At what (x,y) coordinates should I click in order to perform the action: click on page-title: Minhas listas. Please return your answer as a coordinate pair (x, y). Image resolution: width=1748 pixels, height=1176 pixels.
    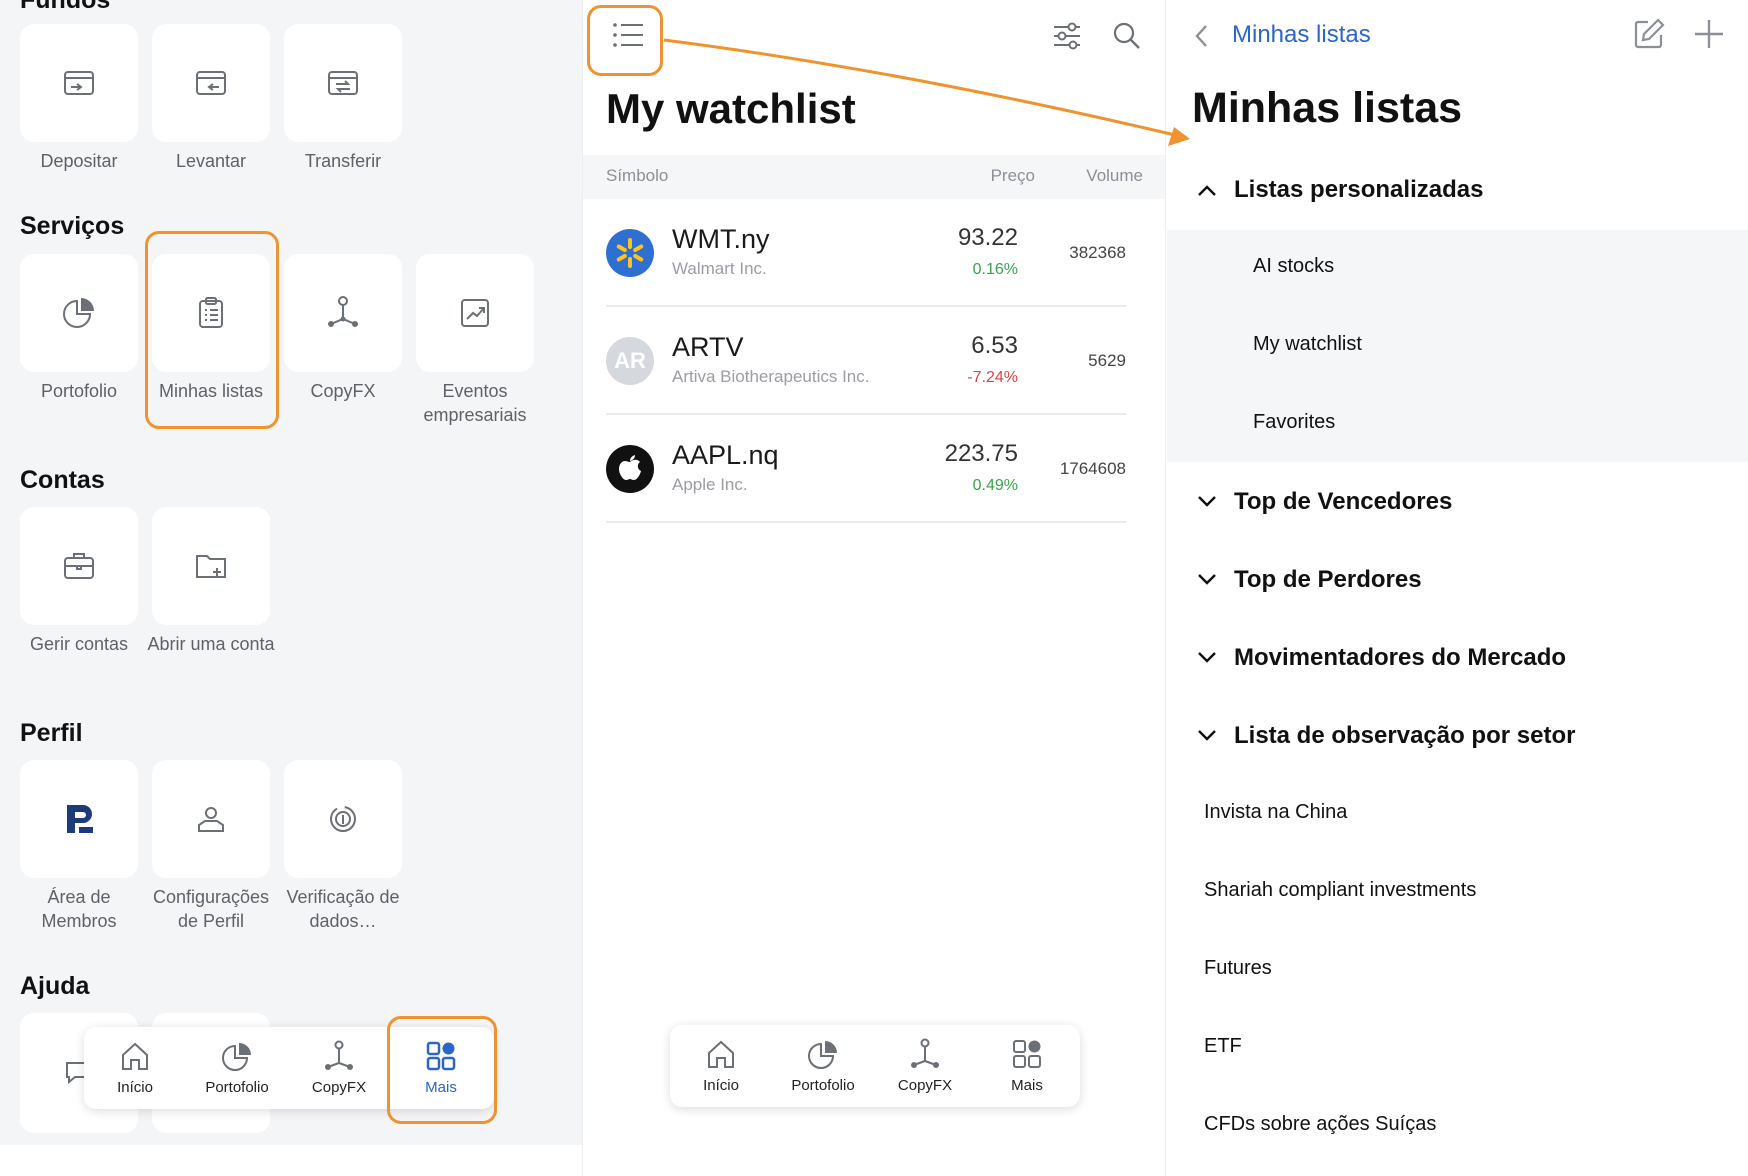
    Looking at the image, I should click on (1327, 108).